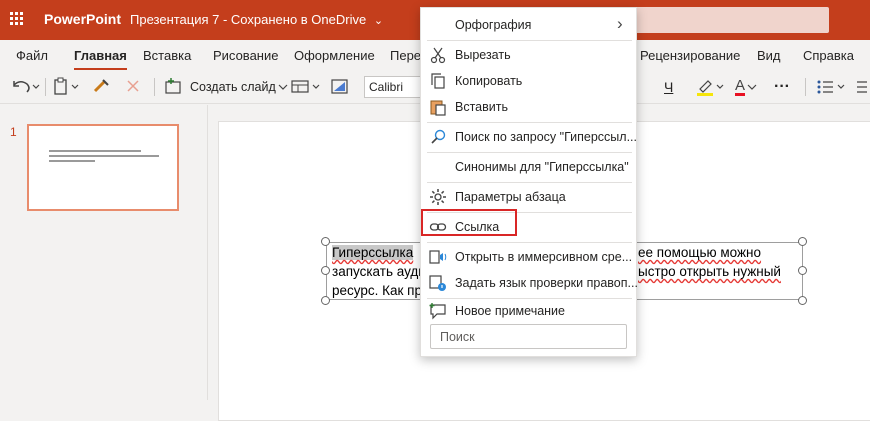 The width and height of the screenshot is (870, 421). I want to click on menu-item-copy: Копировать, so click(529, 81).